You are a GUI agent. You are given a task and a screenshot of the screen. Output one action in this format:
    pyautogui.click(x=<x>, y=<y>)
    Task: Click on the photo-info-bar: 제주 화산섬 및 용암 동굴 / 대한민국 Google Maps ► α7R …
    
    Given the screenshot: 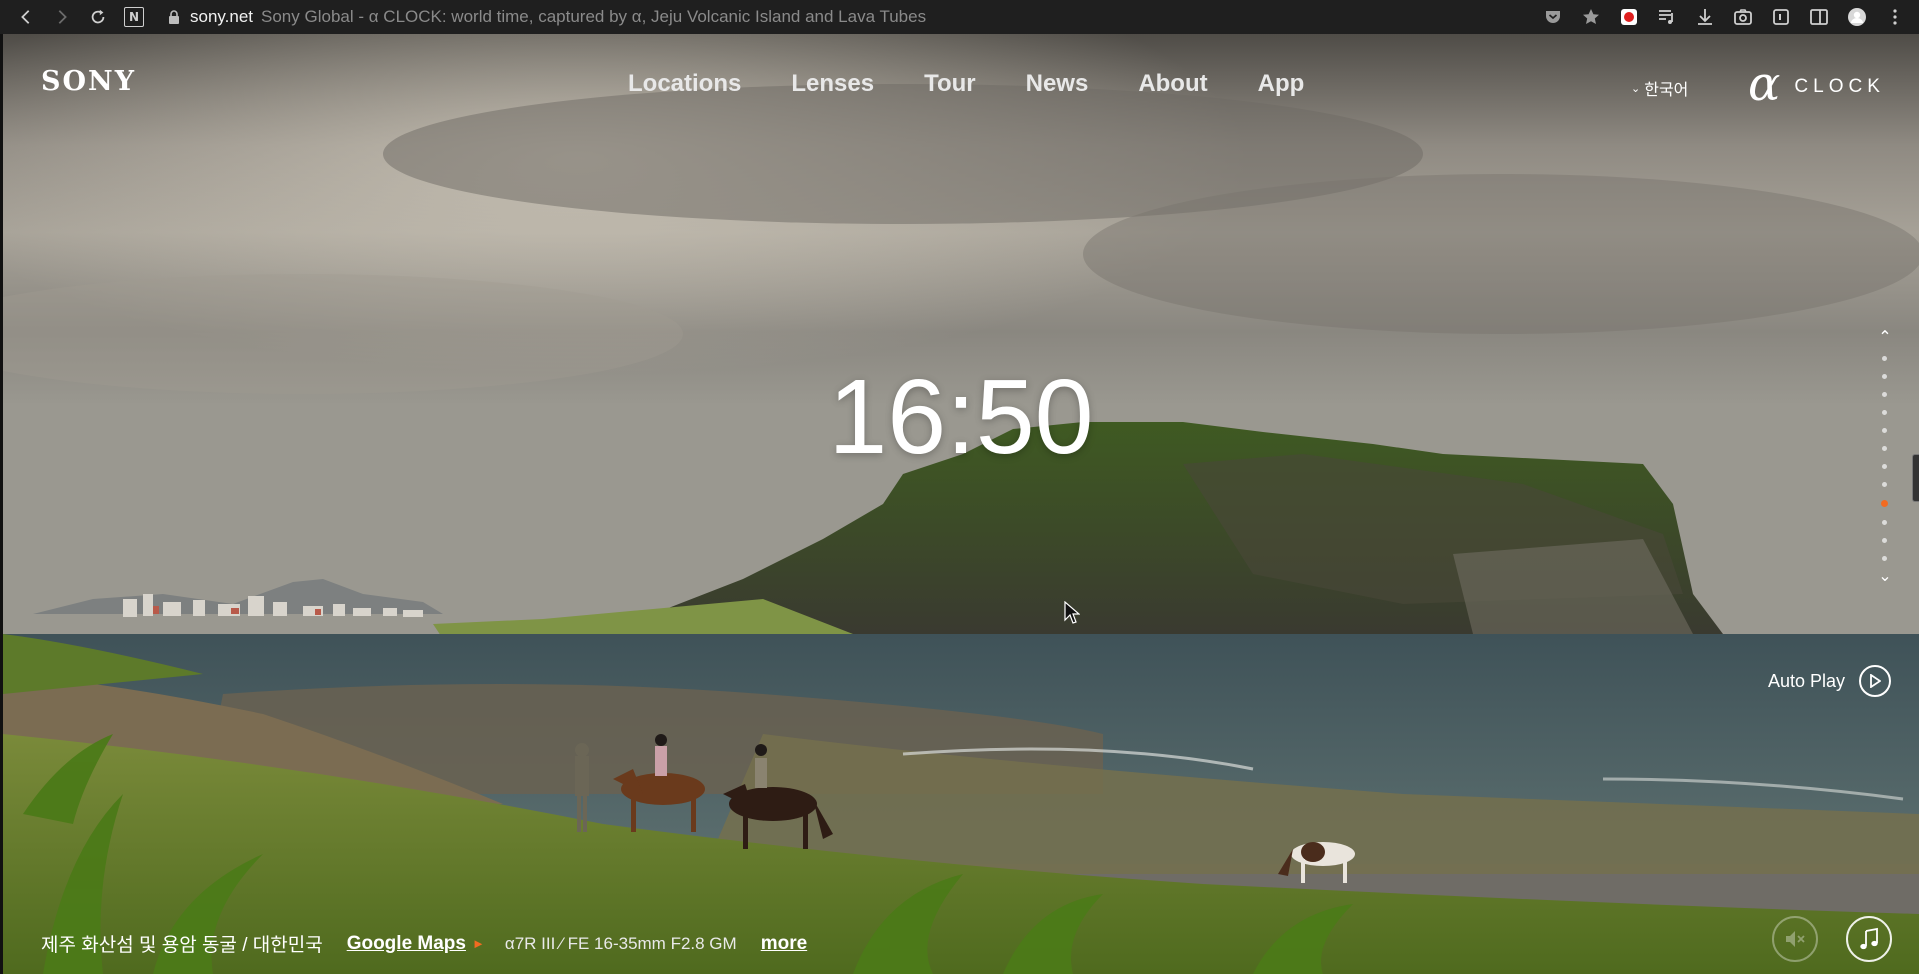 What is the action you would take?
    pyautogui.click(x=424, y=943)
    